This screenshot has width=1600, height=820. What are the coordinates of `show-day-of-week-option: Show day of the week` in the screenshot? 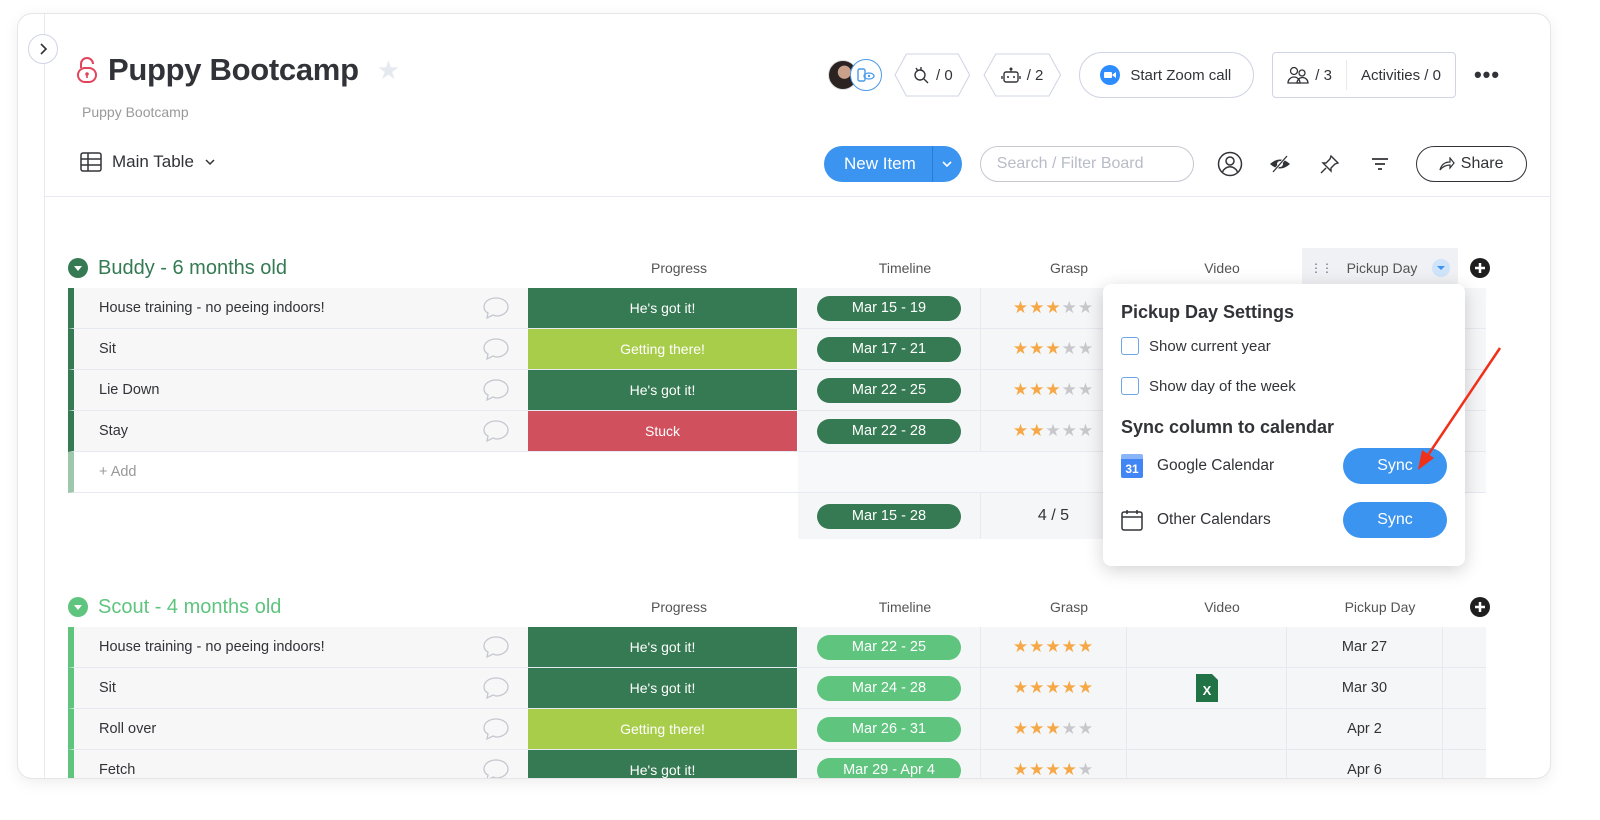 It's located at (1284, 386).